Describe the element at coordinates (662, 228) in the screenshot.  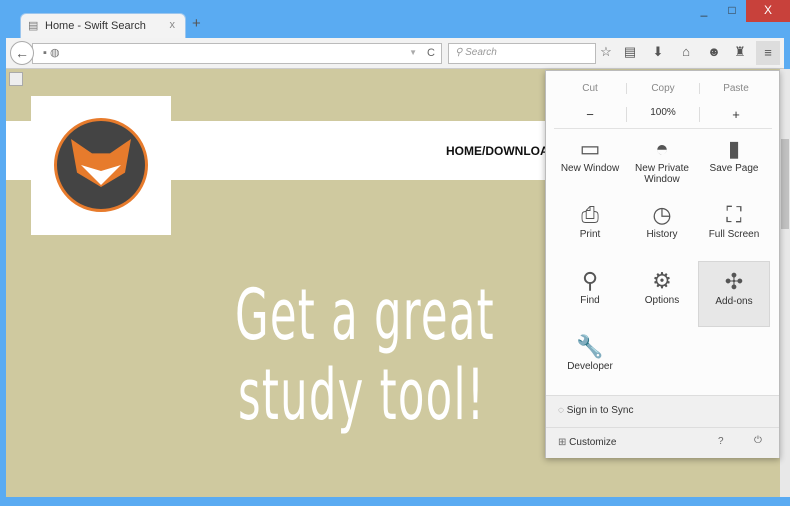
I see `menu-item-history: ◷ History` at that location.